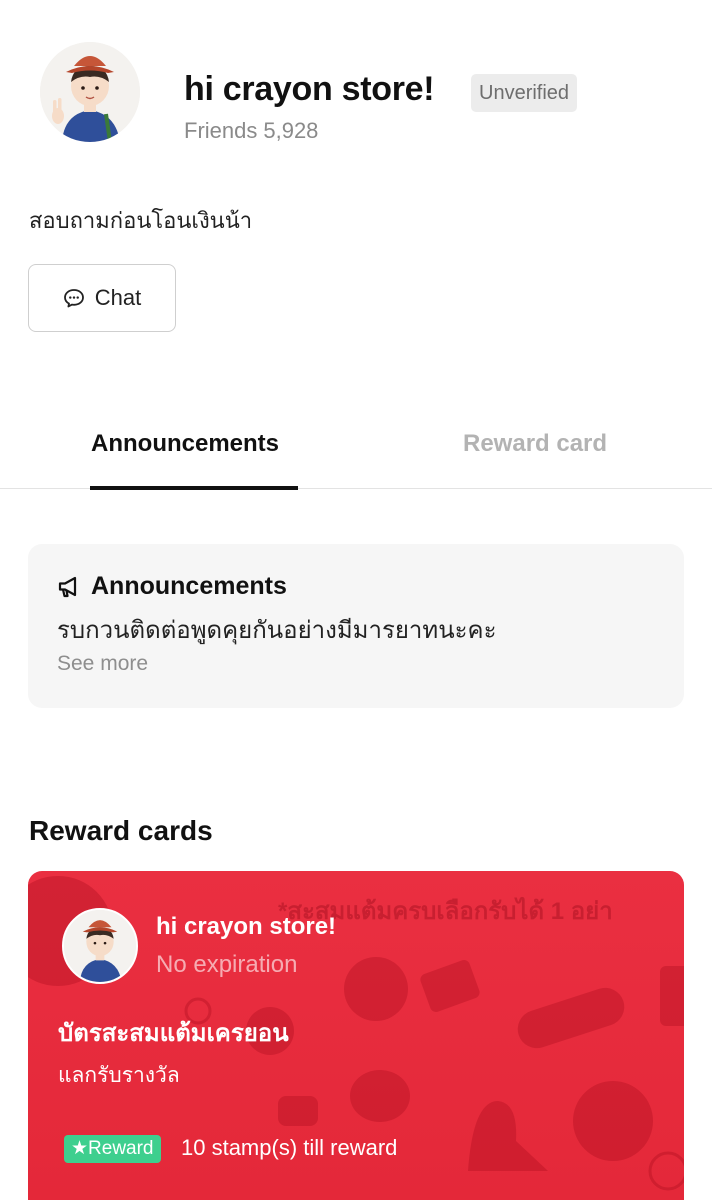  I want to click on see-more-link: See more, so click(102, 664).